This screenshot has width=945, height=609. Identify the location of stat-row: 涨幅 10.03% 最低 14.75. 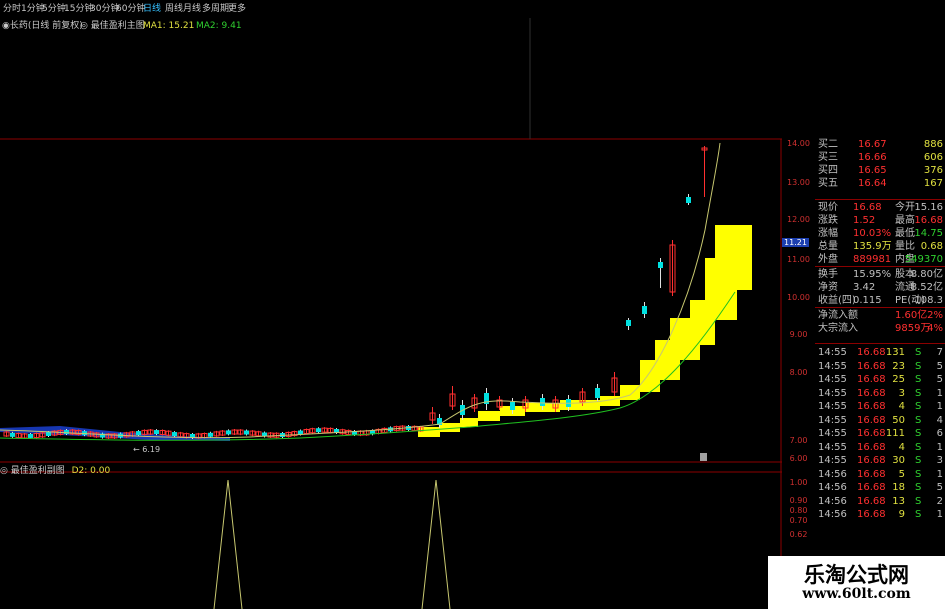
(880, 233).